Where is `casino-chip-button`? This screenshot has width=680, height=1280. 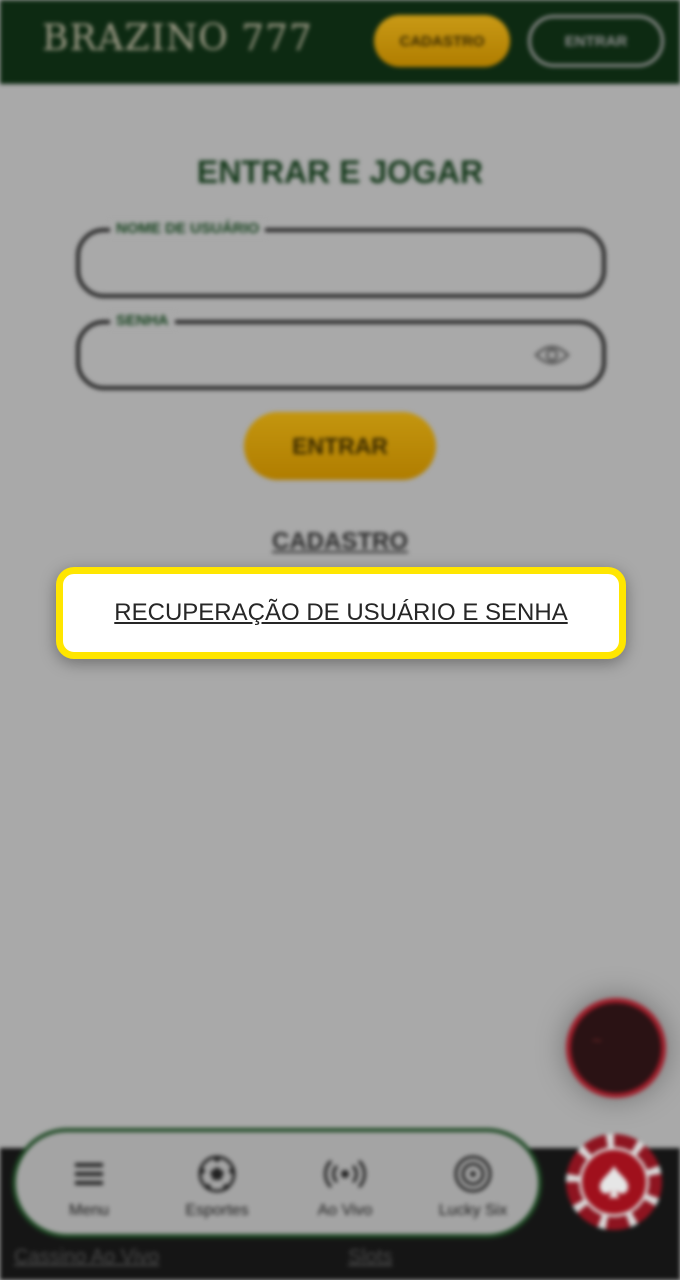
casino-chip-button is located at coordinates (614, 1182).